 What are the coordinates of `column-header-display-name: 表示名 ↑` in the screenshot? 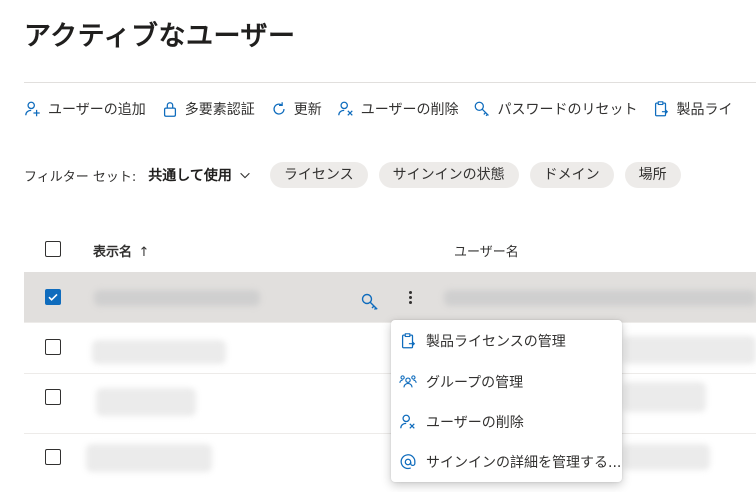 It's located at (121, 250).